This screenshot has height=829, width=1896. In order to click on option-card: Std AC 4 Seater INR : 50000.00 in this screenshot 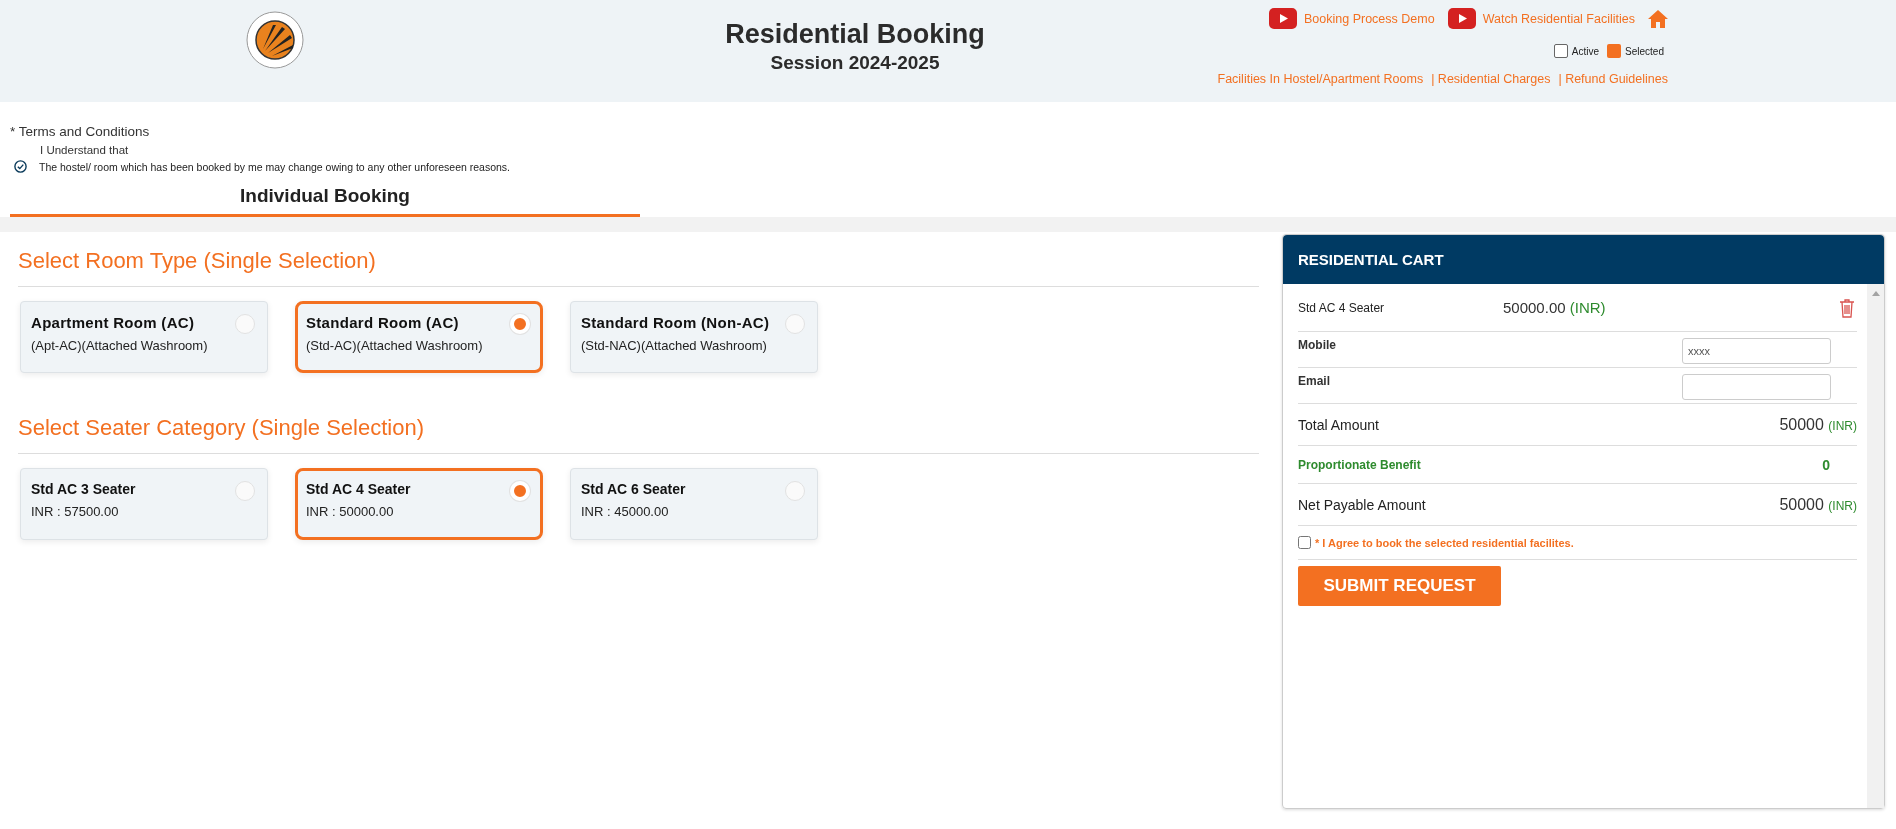, I will do `click(419, 504)`.